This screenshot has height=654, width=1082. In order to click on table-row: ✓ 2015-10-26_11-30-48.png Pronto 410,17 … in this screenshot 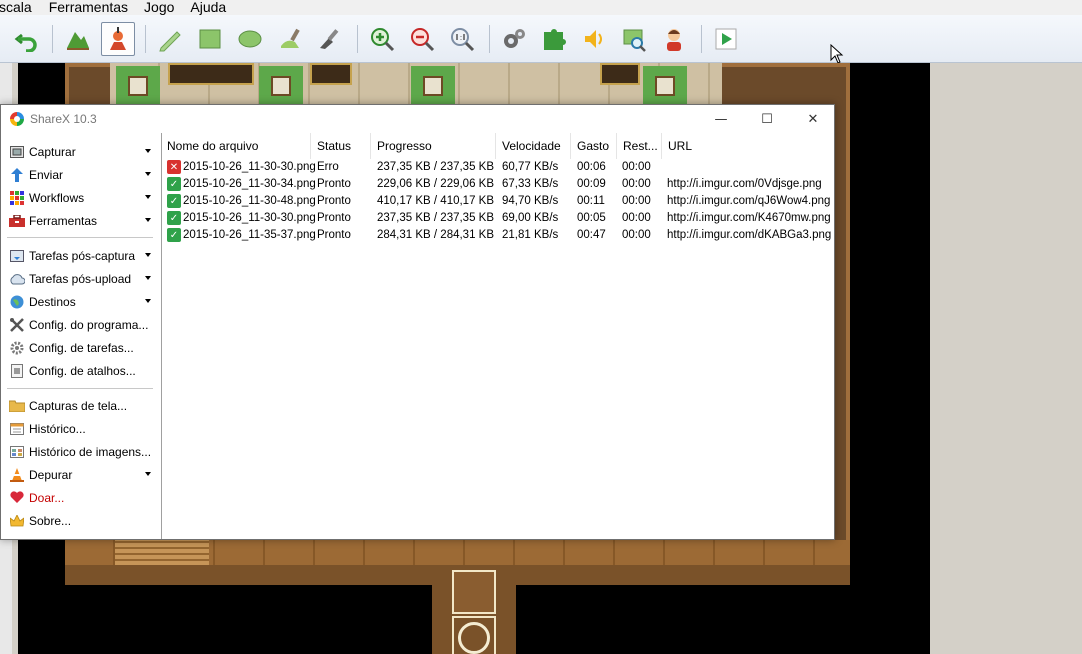, I will do `click(498, 201)`.